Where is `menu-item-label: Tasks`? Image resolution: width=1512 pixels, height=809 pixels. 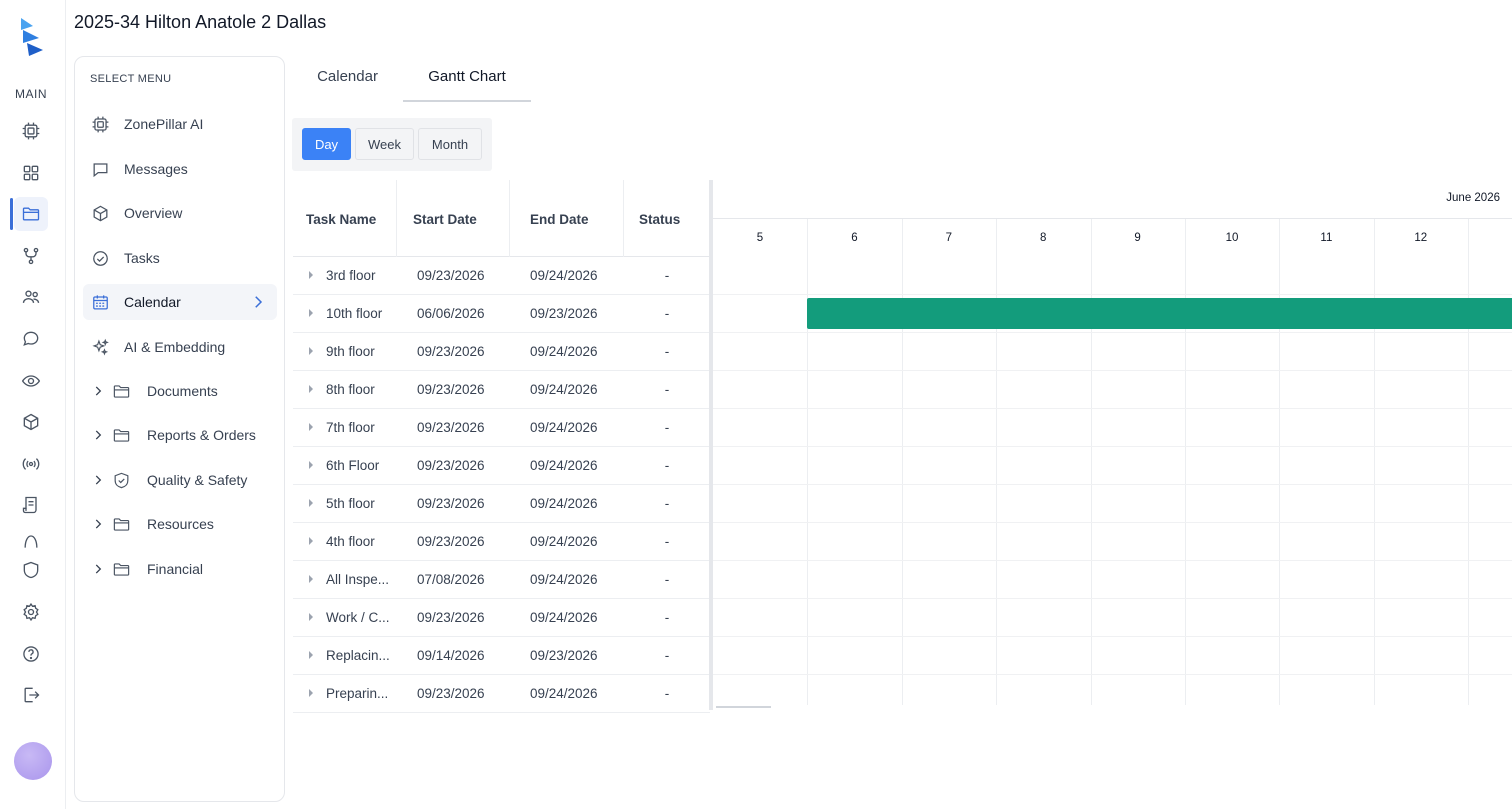
menu-item-label: Tasks is located at coordinates (142, 258).